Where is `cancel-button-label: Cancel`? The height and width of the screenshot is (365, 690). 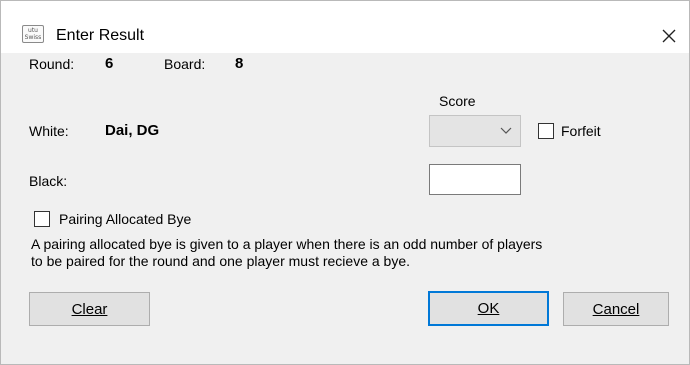
cancel-button-label: Cancel is located at coordinates (616, 309).